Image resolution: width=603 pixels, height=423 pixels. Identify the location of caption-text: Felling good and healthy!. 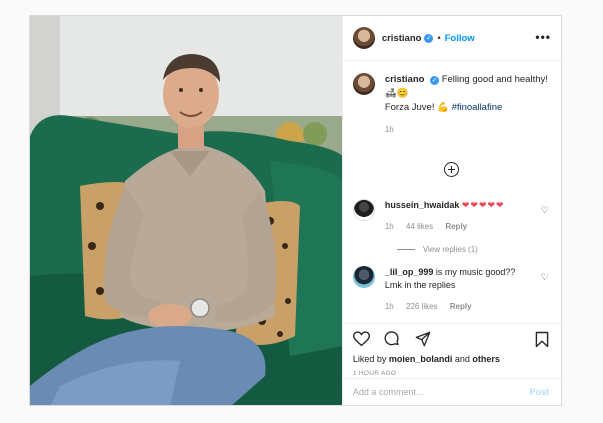
(494, 79).